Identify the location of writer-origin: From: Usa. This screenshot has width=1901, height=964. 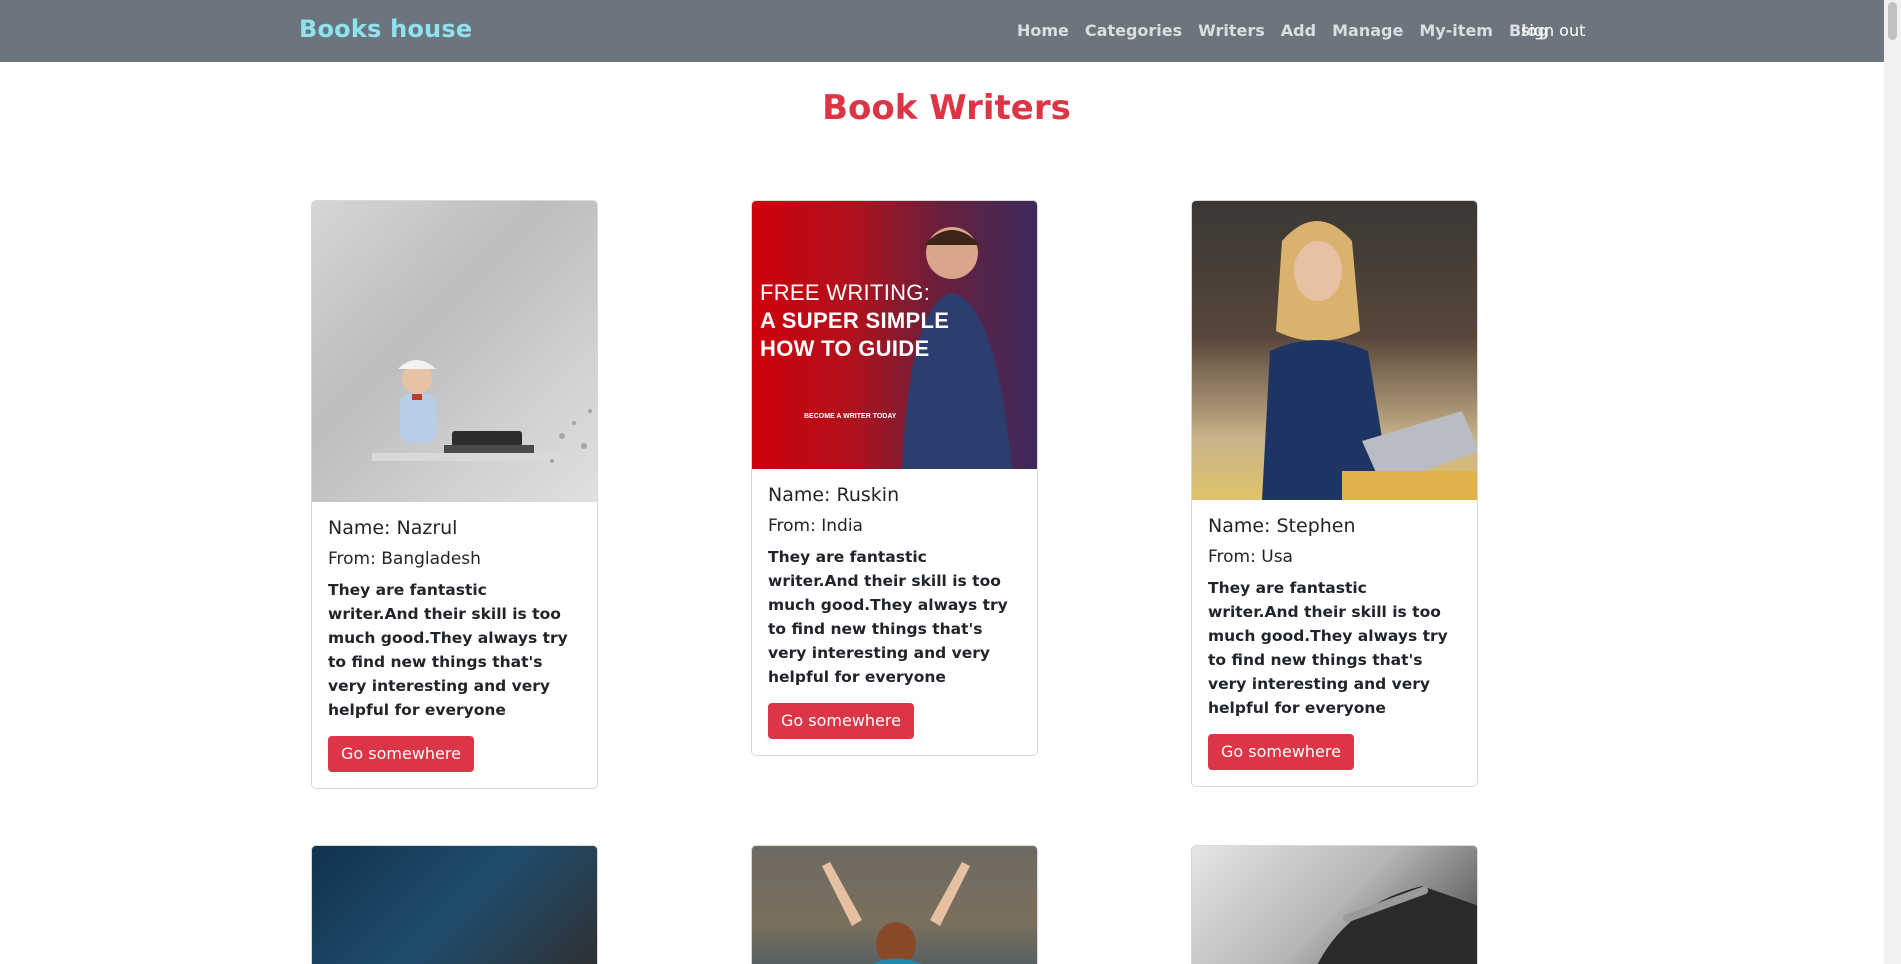
(1250, 557).